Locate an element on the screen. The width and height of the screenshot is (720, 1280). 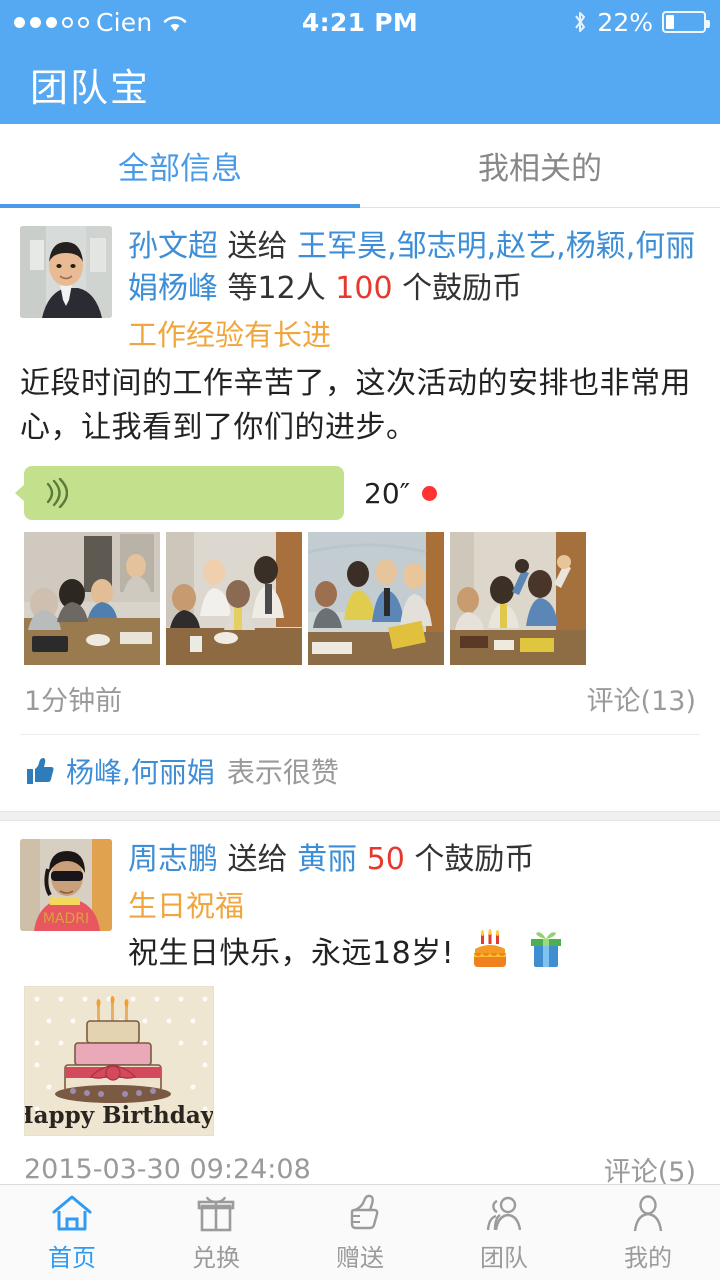
person-icon is located at coordinates (648, 1213).